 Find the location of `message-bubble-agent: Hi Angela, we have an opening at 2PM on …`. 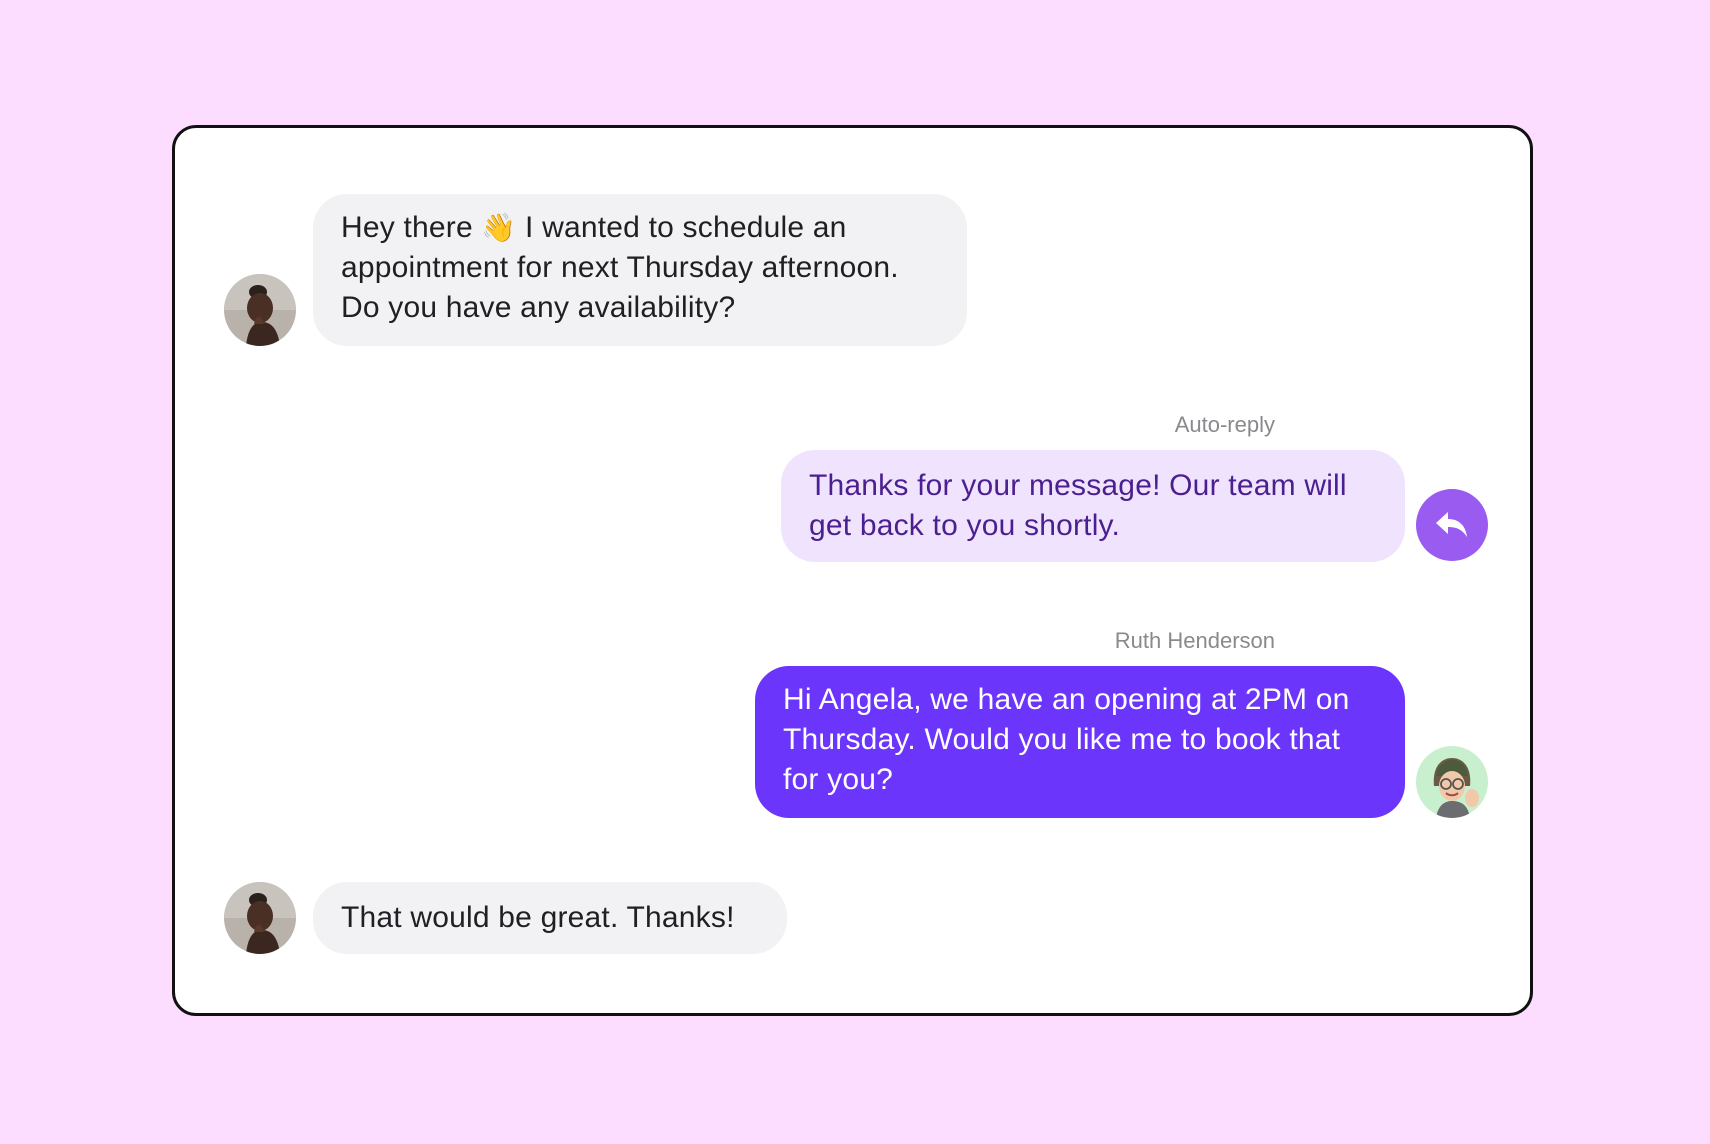

message-bubble-agent: Hi Angela, we have an opening at 2PM on … is located at coordinates (1080, 742).